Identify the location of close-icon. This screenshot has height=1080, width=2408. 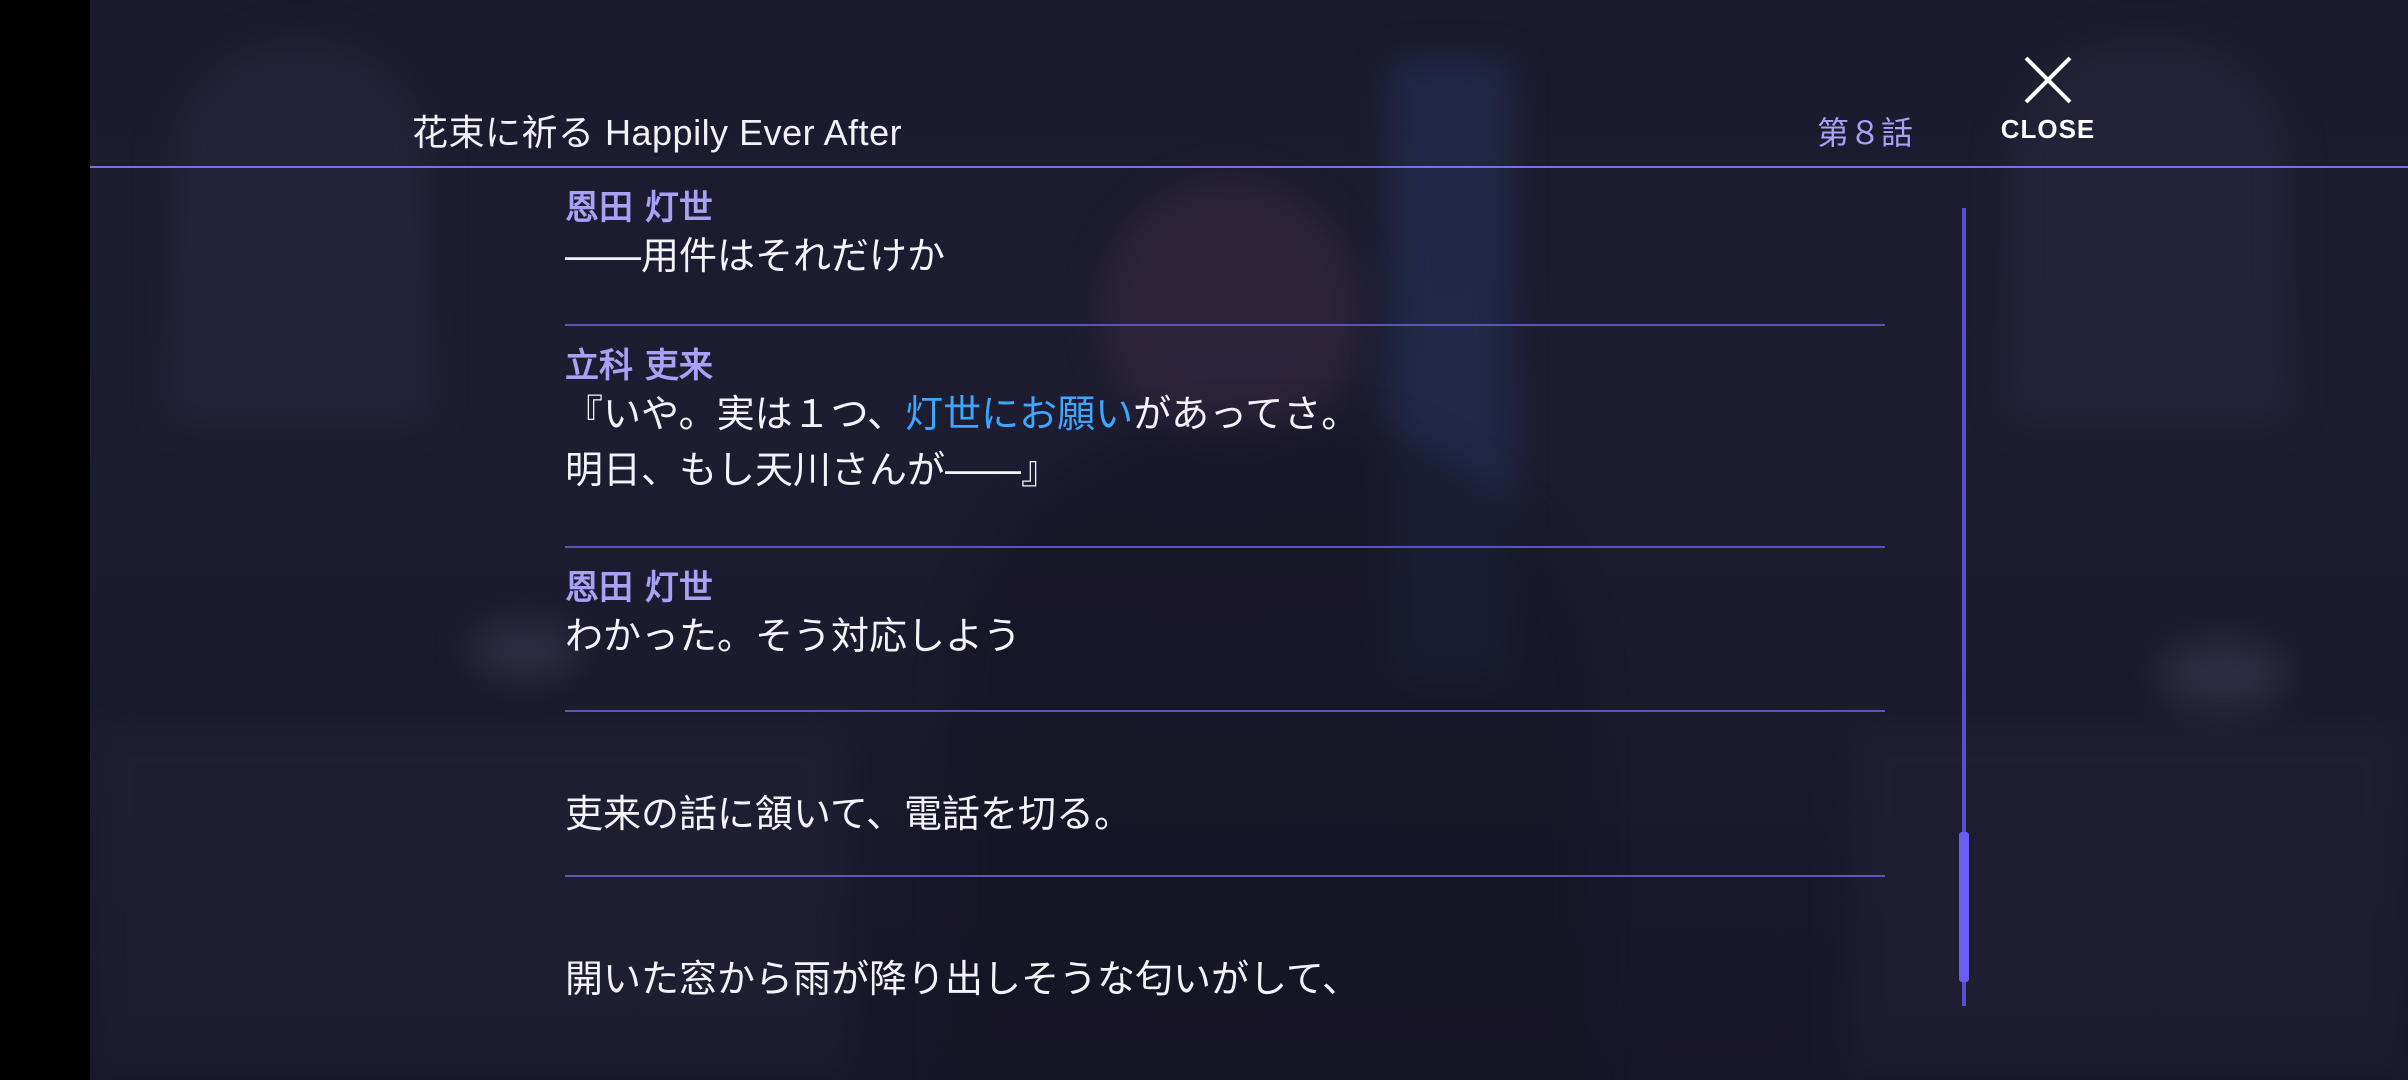
(2048, 80).